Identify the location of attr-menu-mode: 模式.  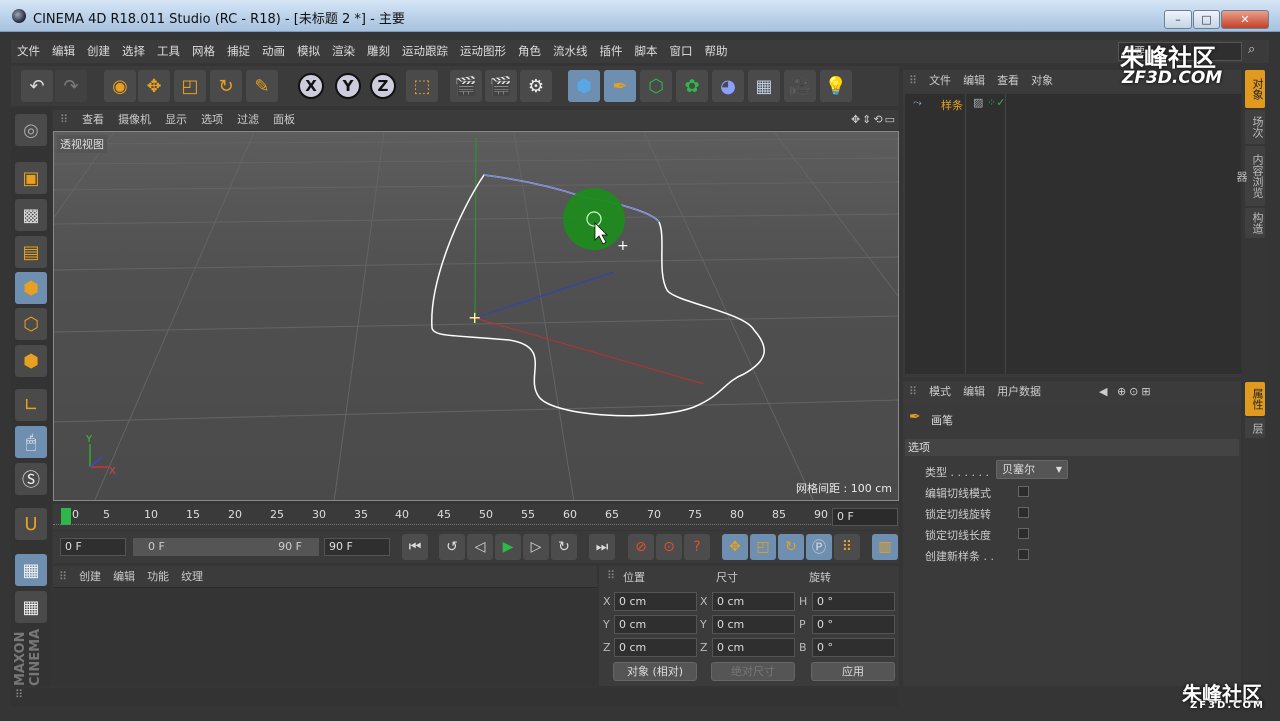
(940, 392).